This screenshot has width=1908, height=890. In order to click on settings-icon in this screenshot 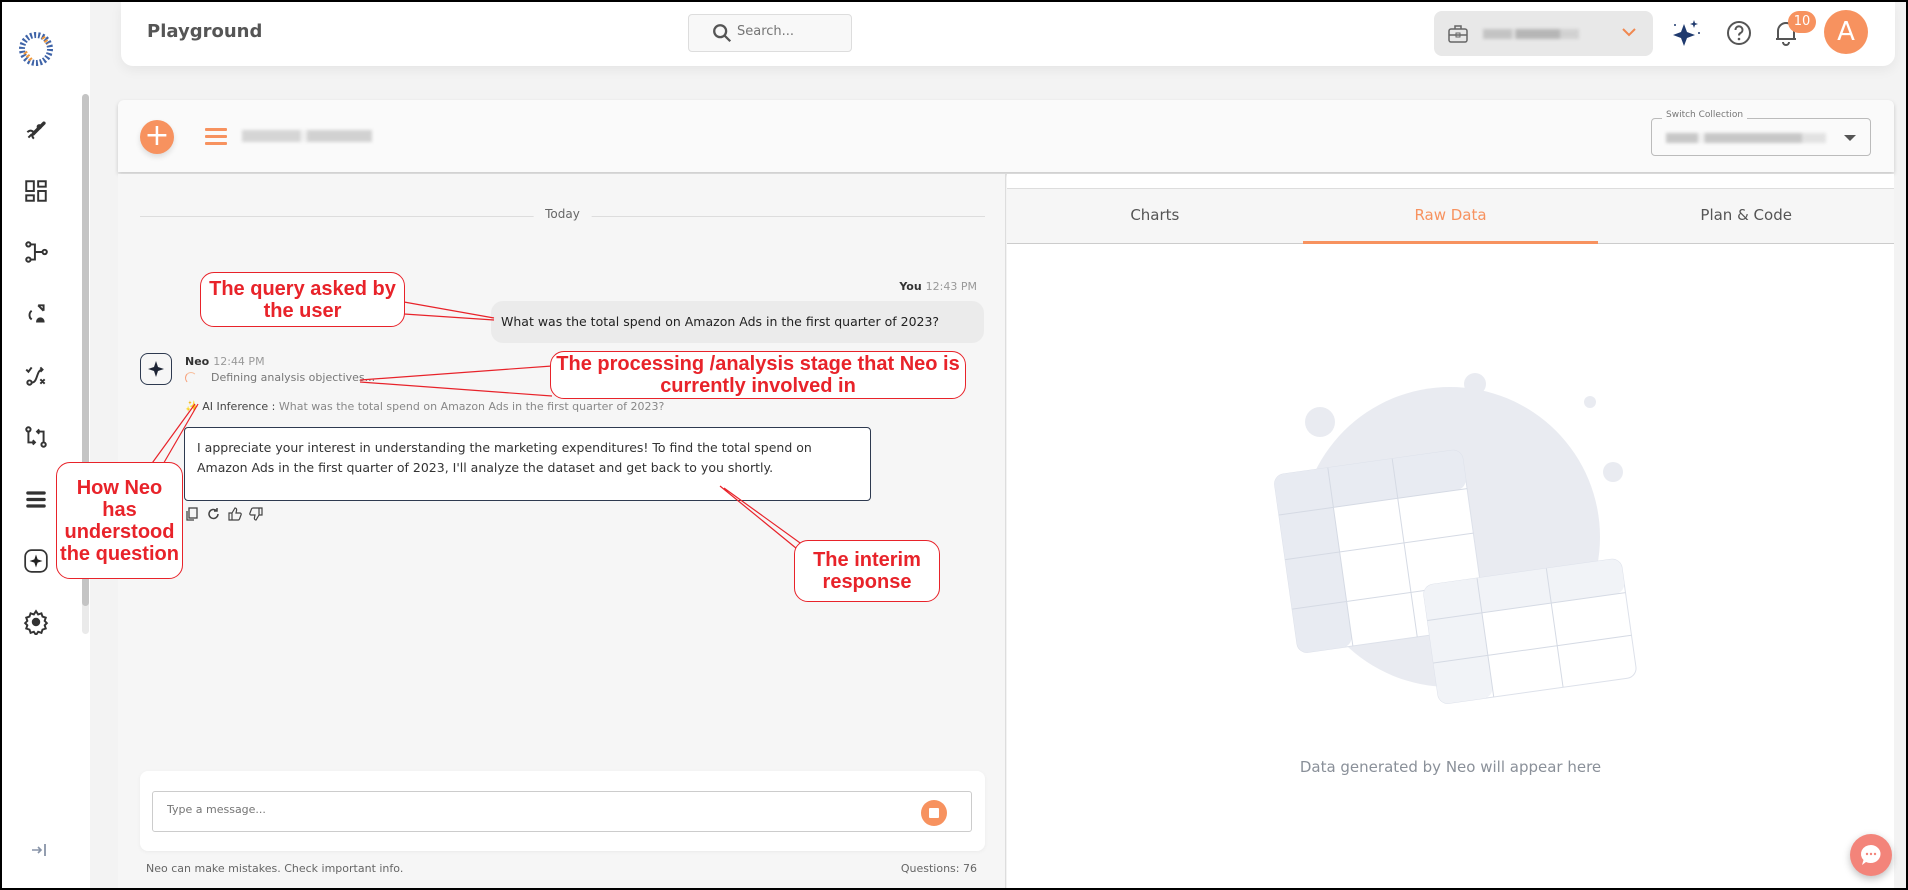, I will do `click(36, 622)`.